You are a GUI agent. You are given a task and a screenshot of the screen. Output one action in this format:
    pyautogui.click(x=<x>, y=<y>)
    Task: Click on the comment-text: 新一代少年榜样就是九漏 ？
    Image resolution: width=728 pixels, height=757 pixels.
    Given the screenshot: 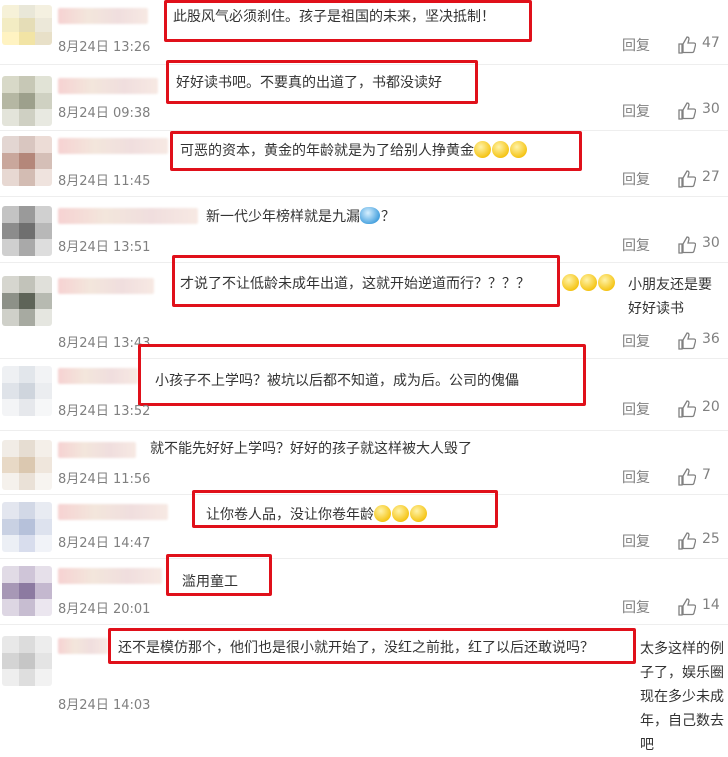 What is the action you would take?
    pyautogui.click(x=300, y=217)
    